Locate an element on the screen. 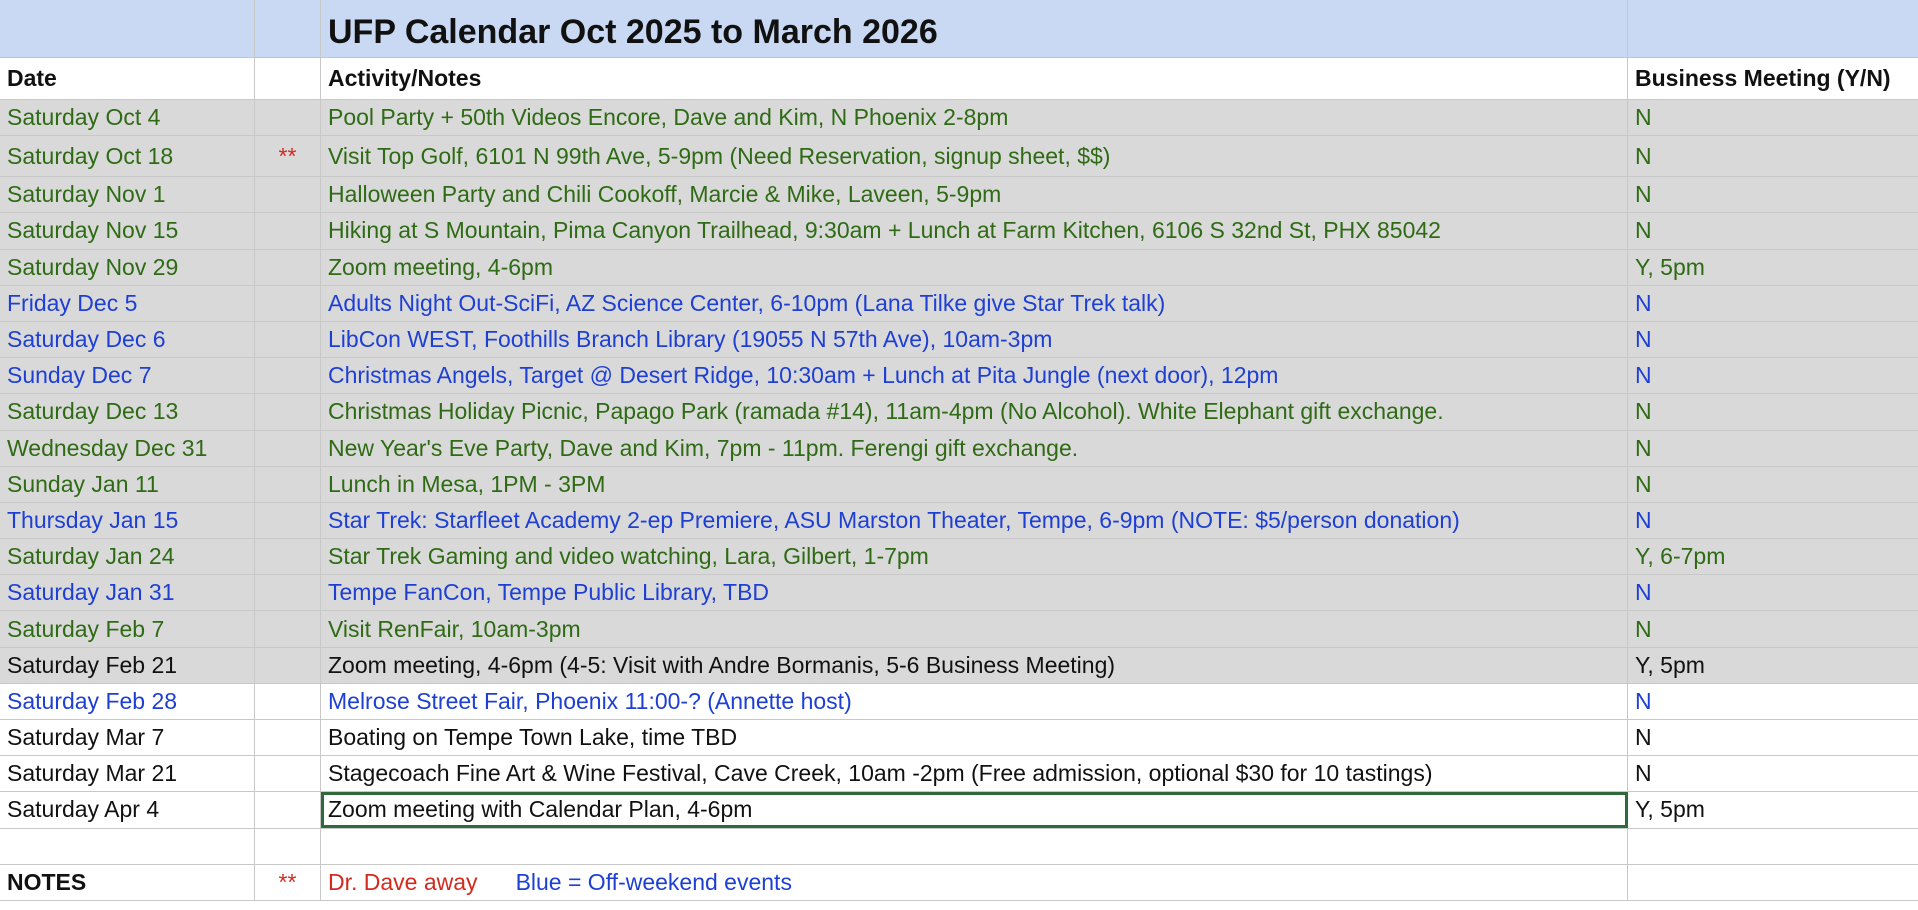 This screenshot has width=1918, height=910. activity-cell: Lunch in Mesa, 1PM - 3PM is located at coordinates (974, 484).